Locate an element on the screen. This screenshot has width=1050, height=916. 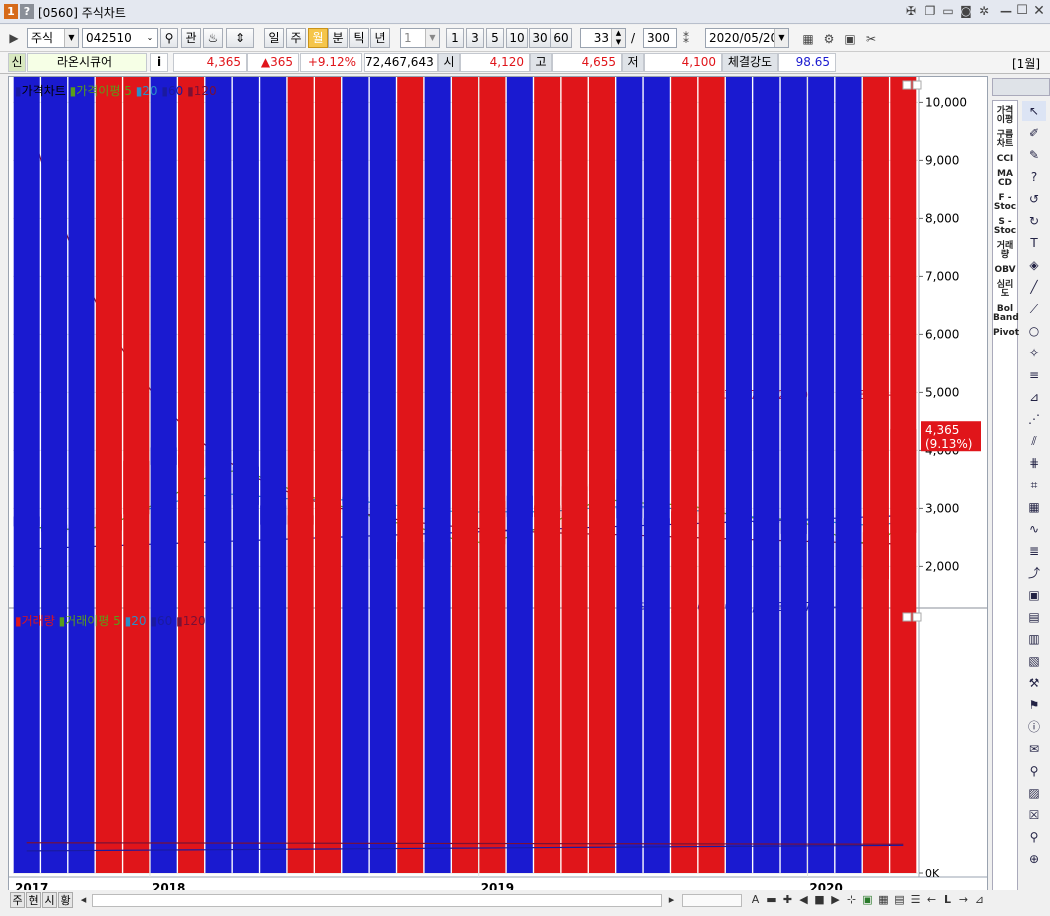
pin-icon: ✠ is located at coordinates (911, 11).